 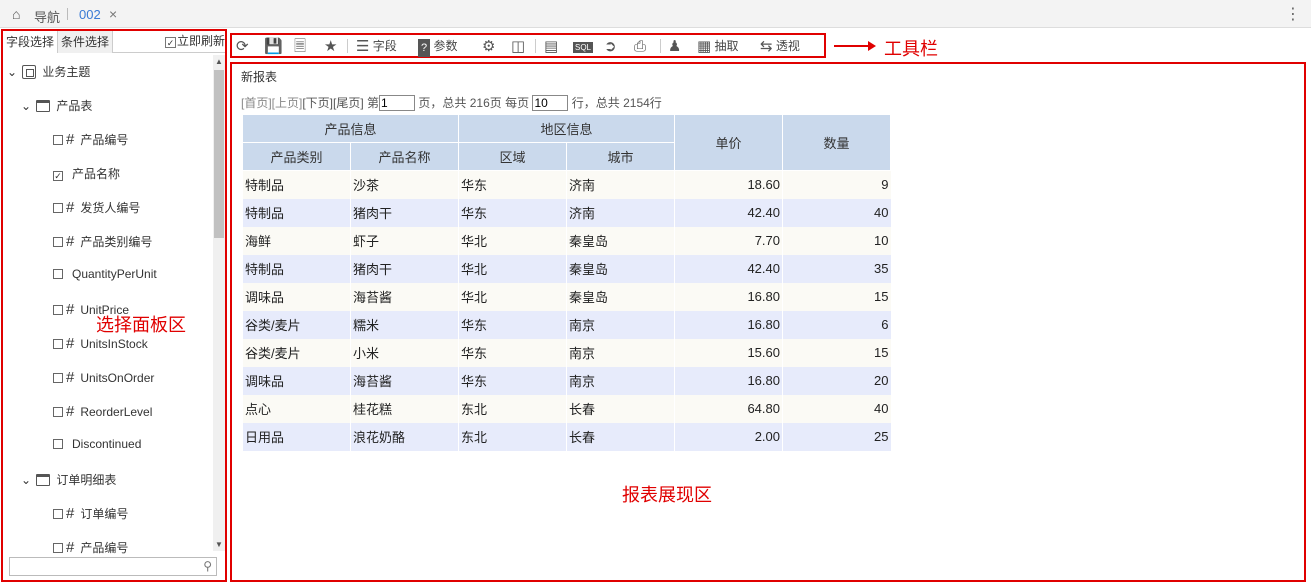 What do you see at coordinates (100, 343) in the screenshot?
I see `tree-field-item: # UnitsInStock` at bounding box center [100, 343].